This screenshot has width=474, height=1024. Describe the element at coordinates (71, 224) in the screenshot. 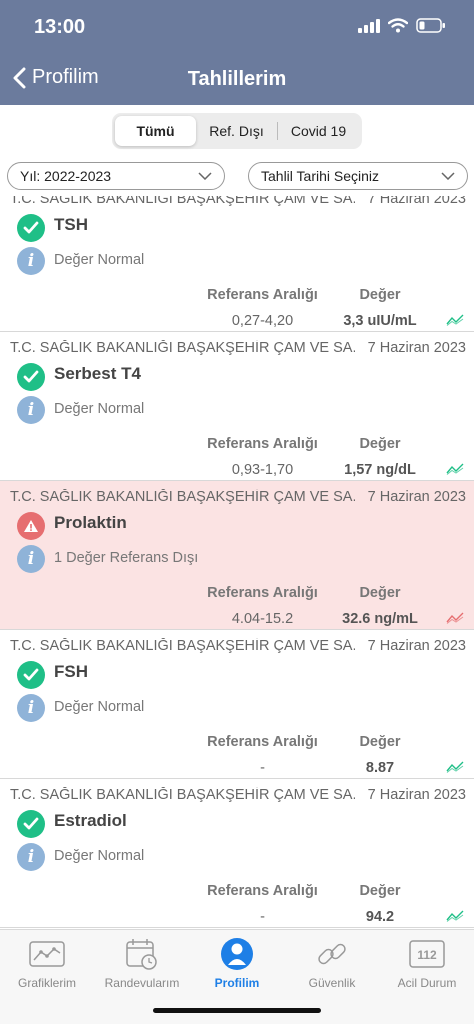

I see `test-name: TSH` at that location.